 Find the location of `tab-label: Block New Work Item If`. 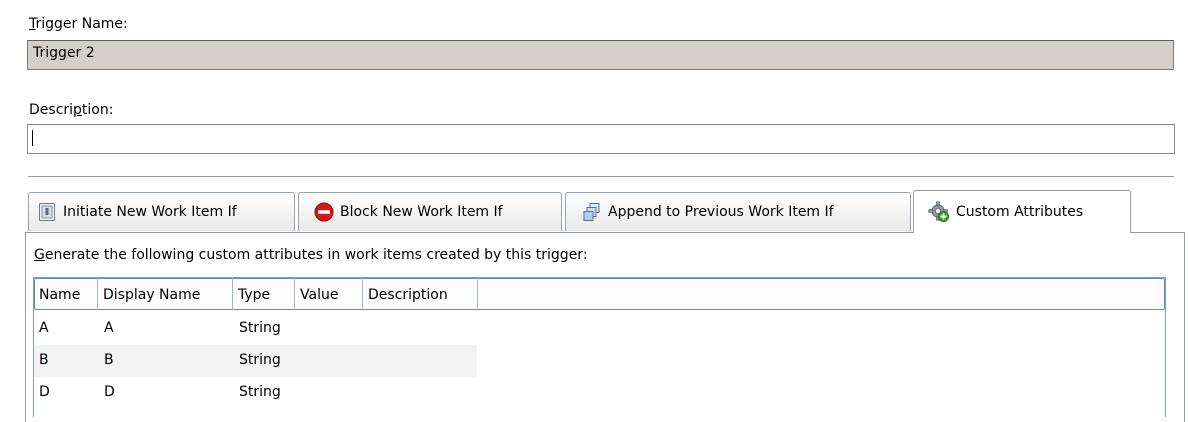

tab-label: Block New Work Item If is located at coordinates (421, 212).